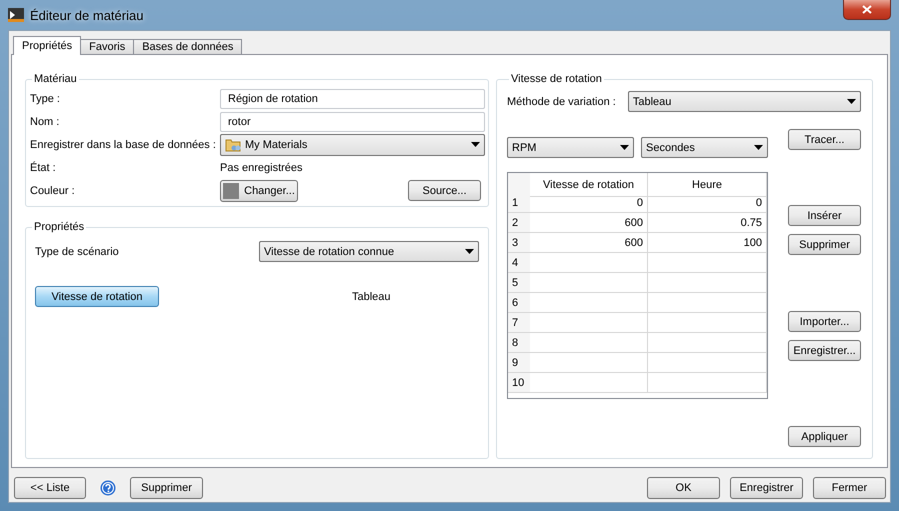  I want to click on row-number: 9, so click(519, 363).